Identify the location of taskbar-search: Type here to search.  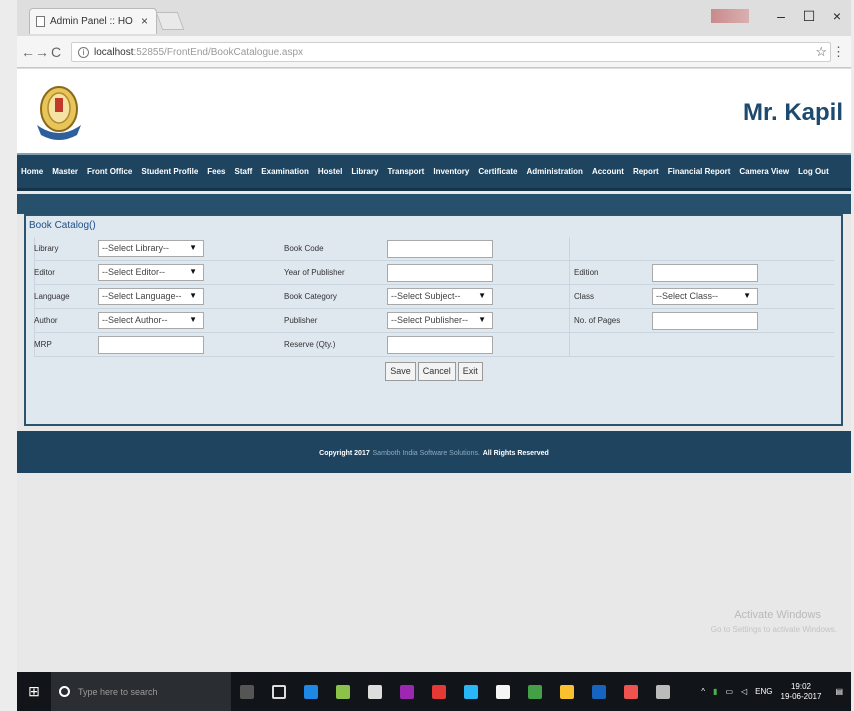
(141, 691).